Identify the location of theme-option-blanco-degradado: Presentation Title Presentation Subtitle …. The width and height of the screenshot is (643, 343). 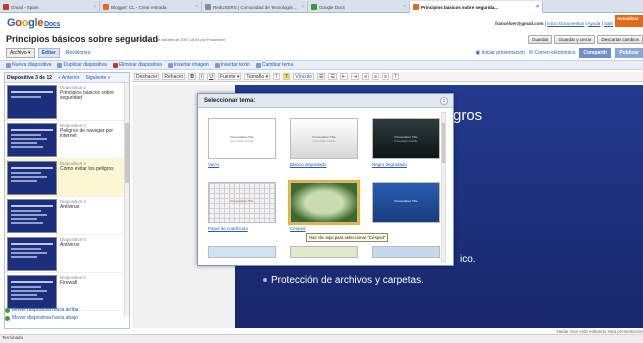
(324, 145).